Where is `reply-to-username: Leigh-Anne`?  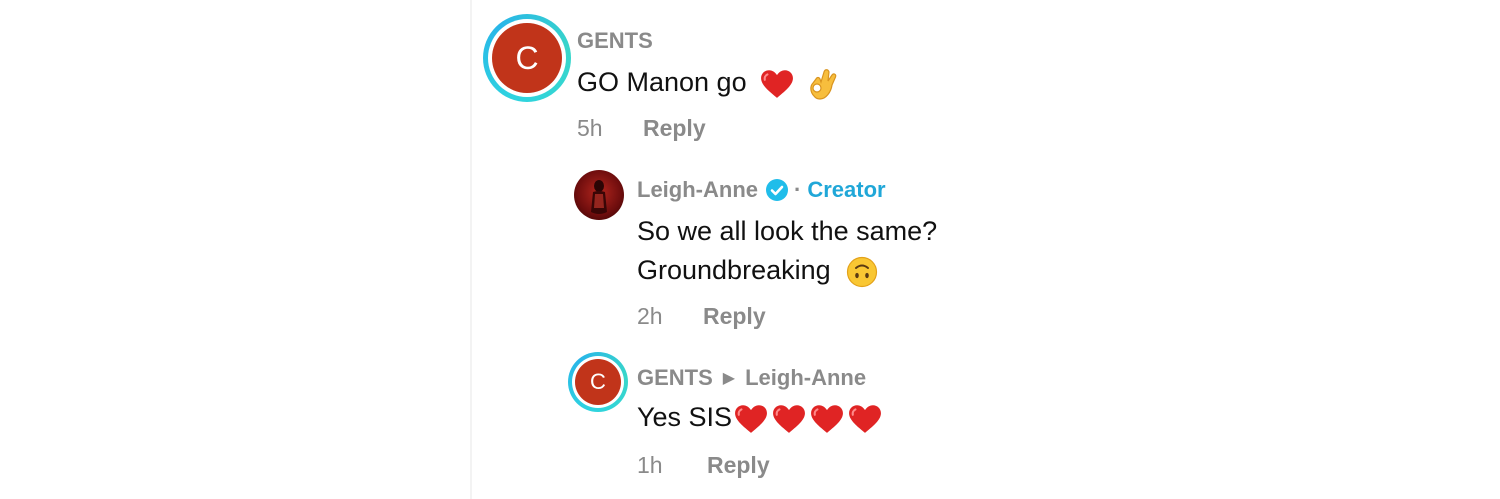
reply-to-username: Leigh-Anne is located at coordinates (805, 378).